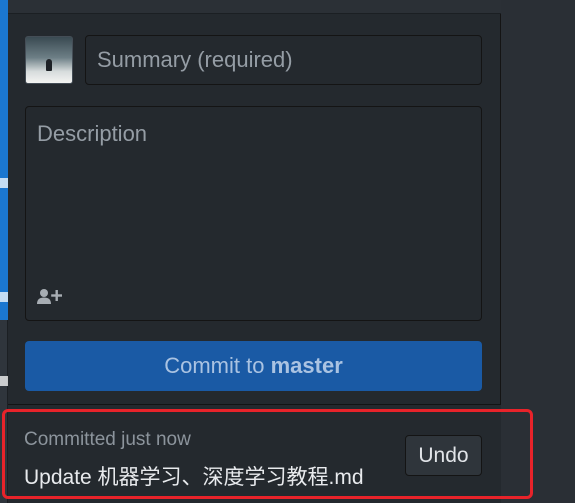 This screenshot has width=575, height=503. I want to click on background-window-edge, so click(4, 251).